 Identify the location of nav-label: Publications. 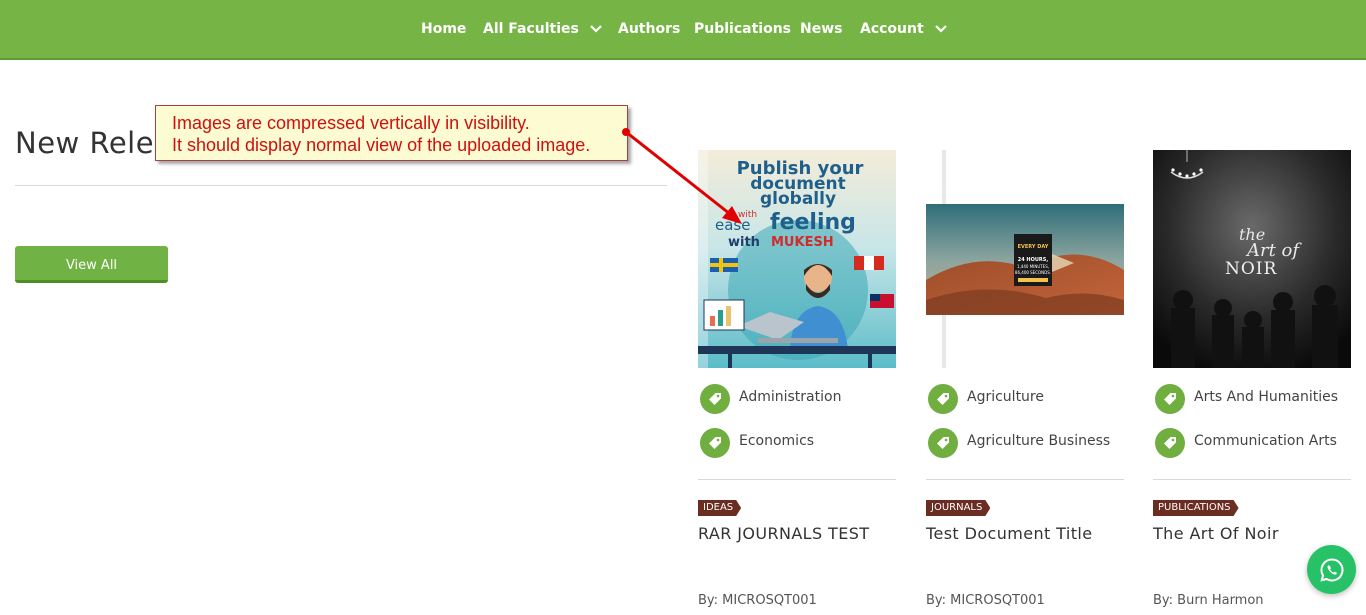
(743, 29).